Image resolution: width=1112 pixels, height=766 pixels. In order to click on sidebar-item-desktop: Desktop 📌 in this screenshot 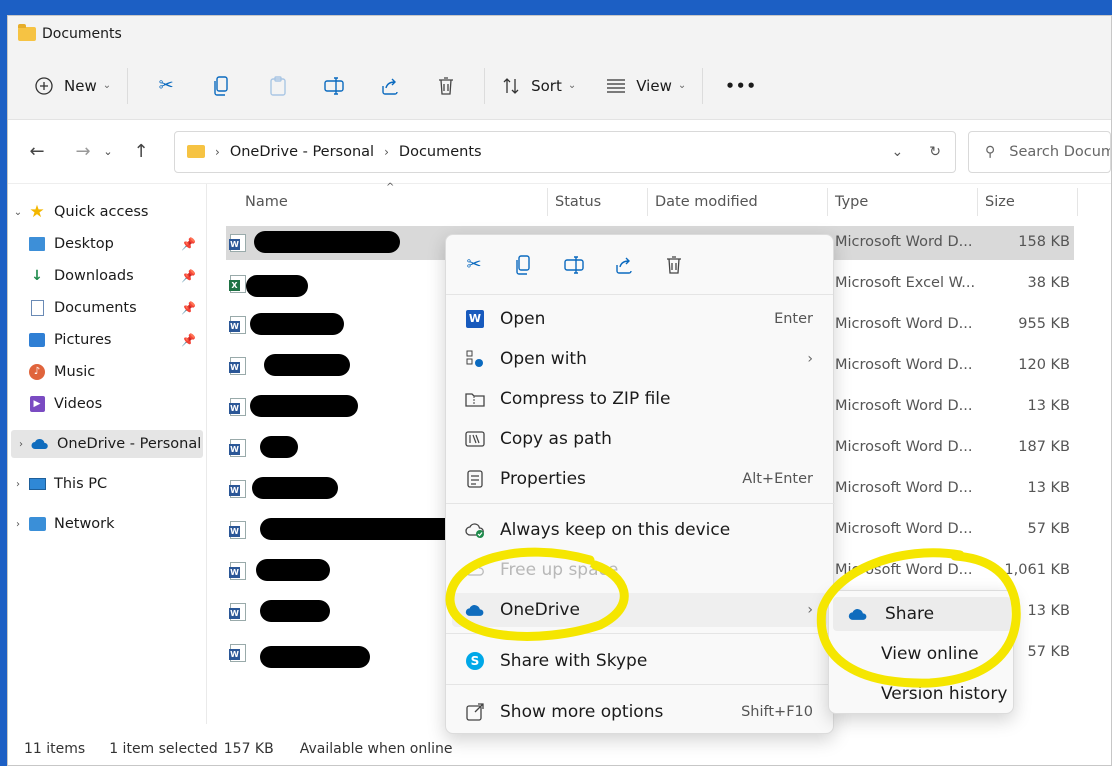, I will do `click(106, 244)`.